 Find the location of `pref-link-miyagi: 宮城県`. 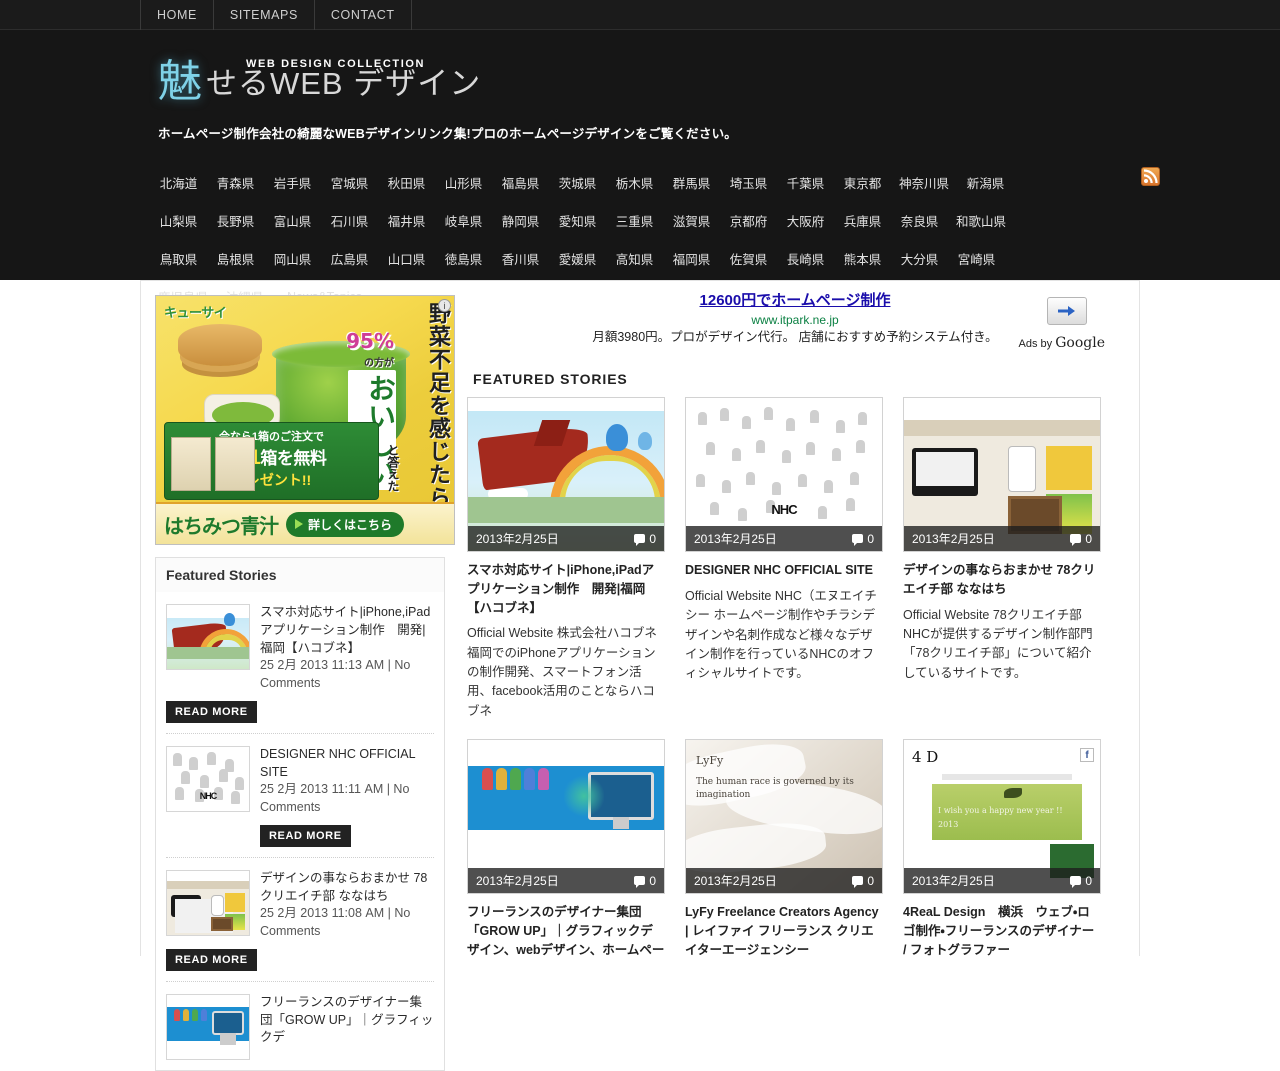

pref-link-miyagi: 宮城県 is located at coordinates (349, 182).